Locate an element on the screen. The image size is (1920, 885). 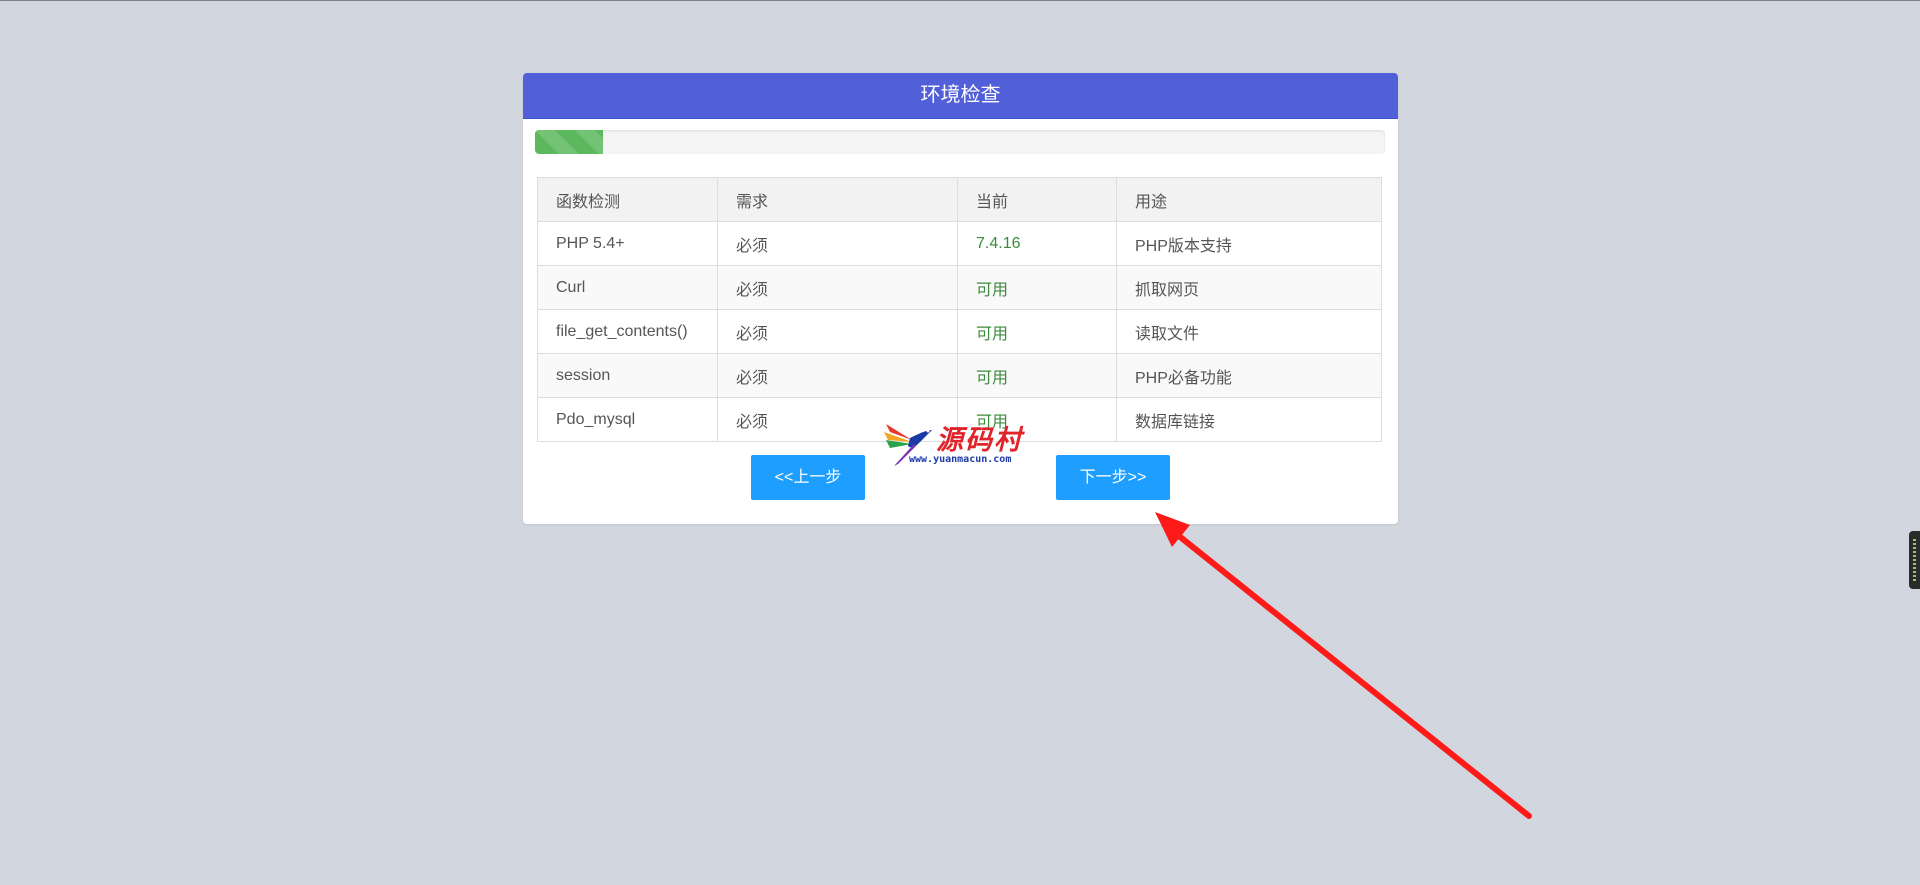
table-row: session 必须 可用 PHP必备功能 is located at coordinates (959, 375).